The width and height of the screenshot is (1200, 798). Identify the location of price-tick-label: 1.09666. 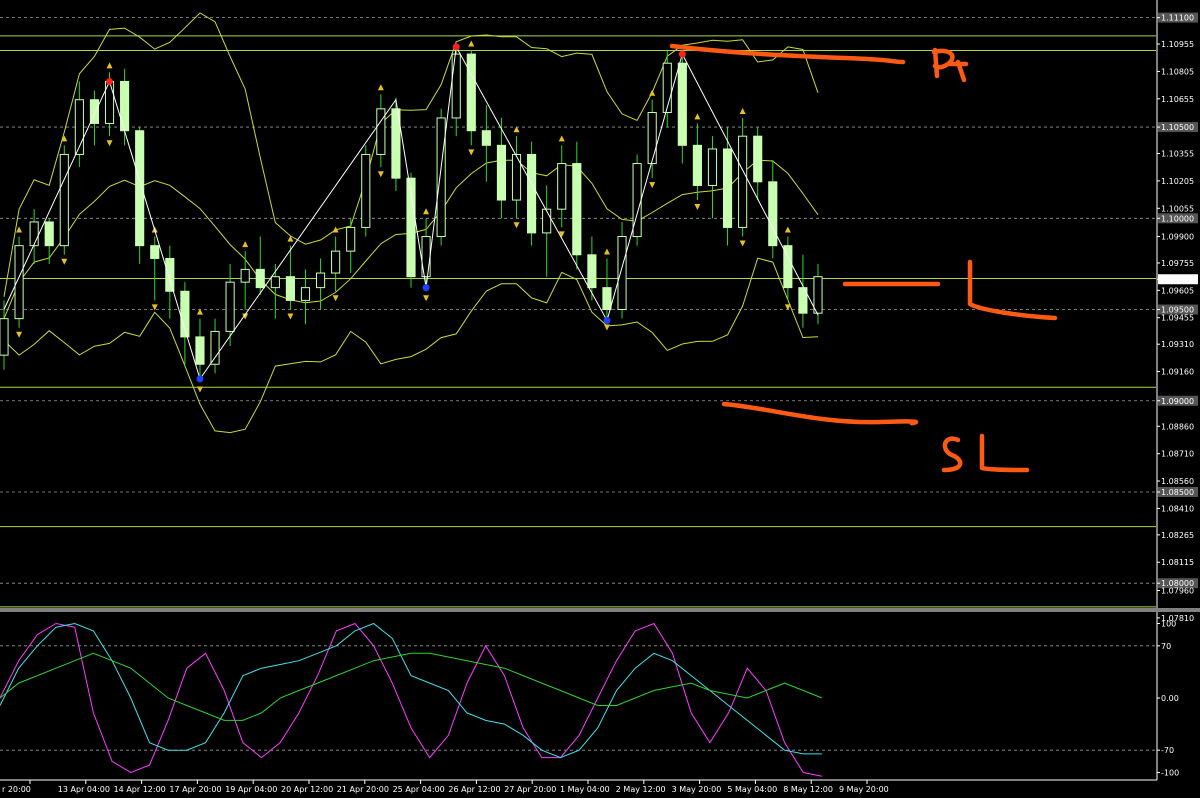
(1177, 279).